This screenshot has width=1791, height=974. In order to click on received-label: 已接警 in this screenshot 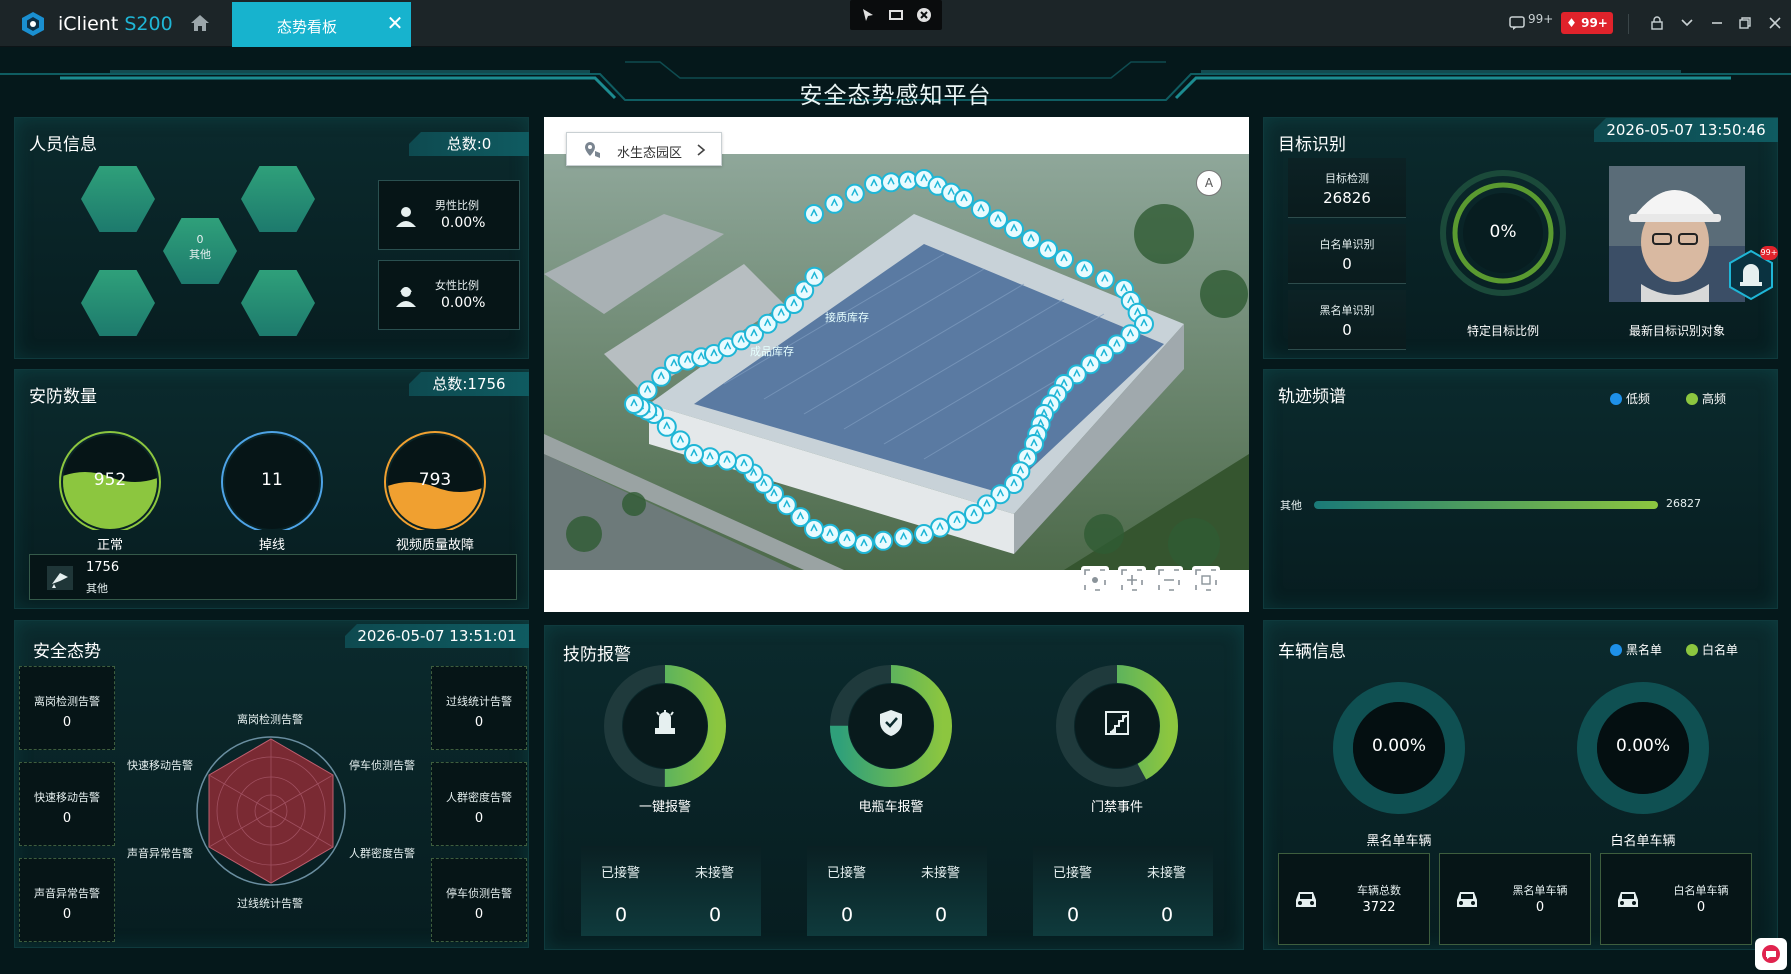, I will do `click(1073, 873)`.